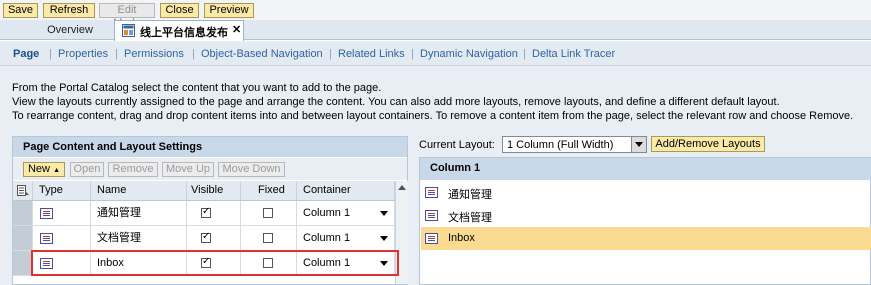  What do you see at coordinates (20, 10) in the screenshot?
I see `save-button: Save` at bounding box center [20, 10].